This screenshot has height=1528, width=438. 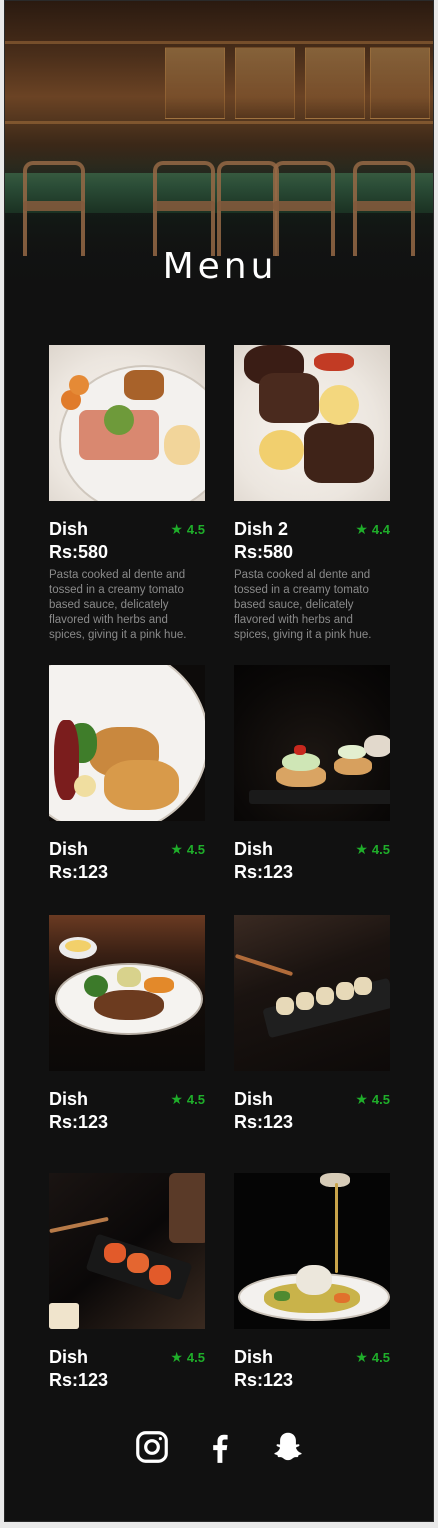 I want to click on social-links, so click(x=219, y=1447).